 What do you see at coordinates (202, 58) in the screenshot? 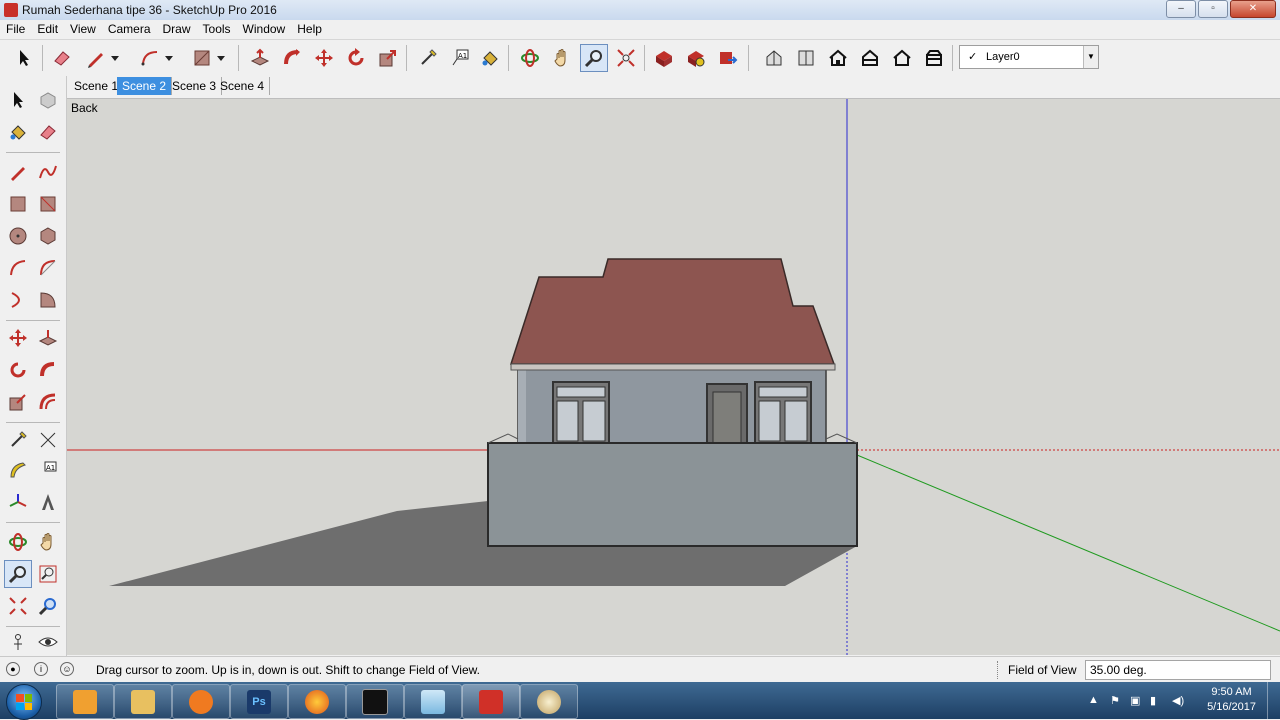
I see `rectangle-tool-button` at bounding box center [202, 58].